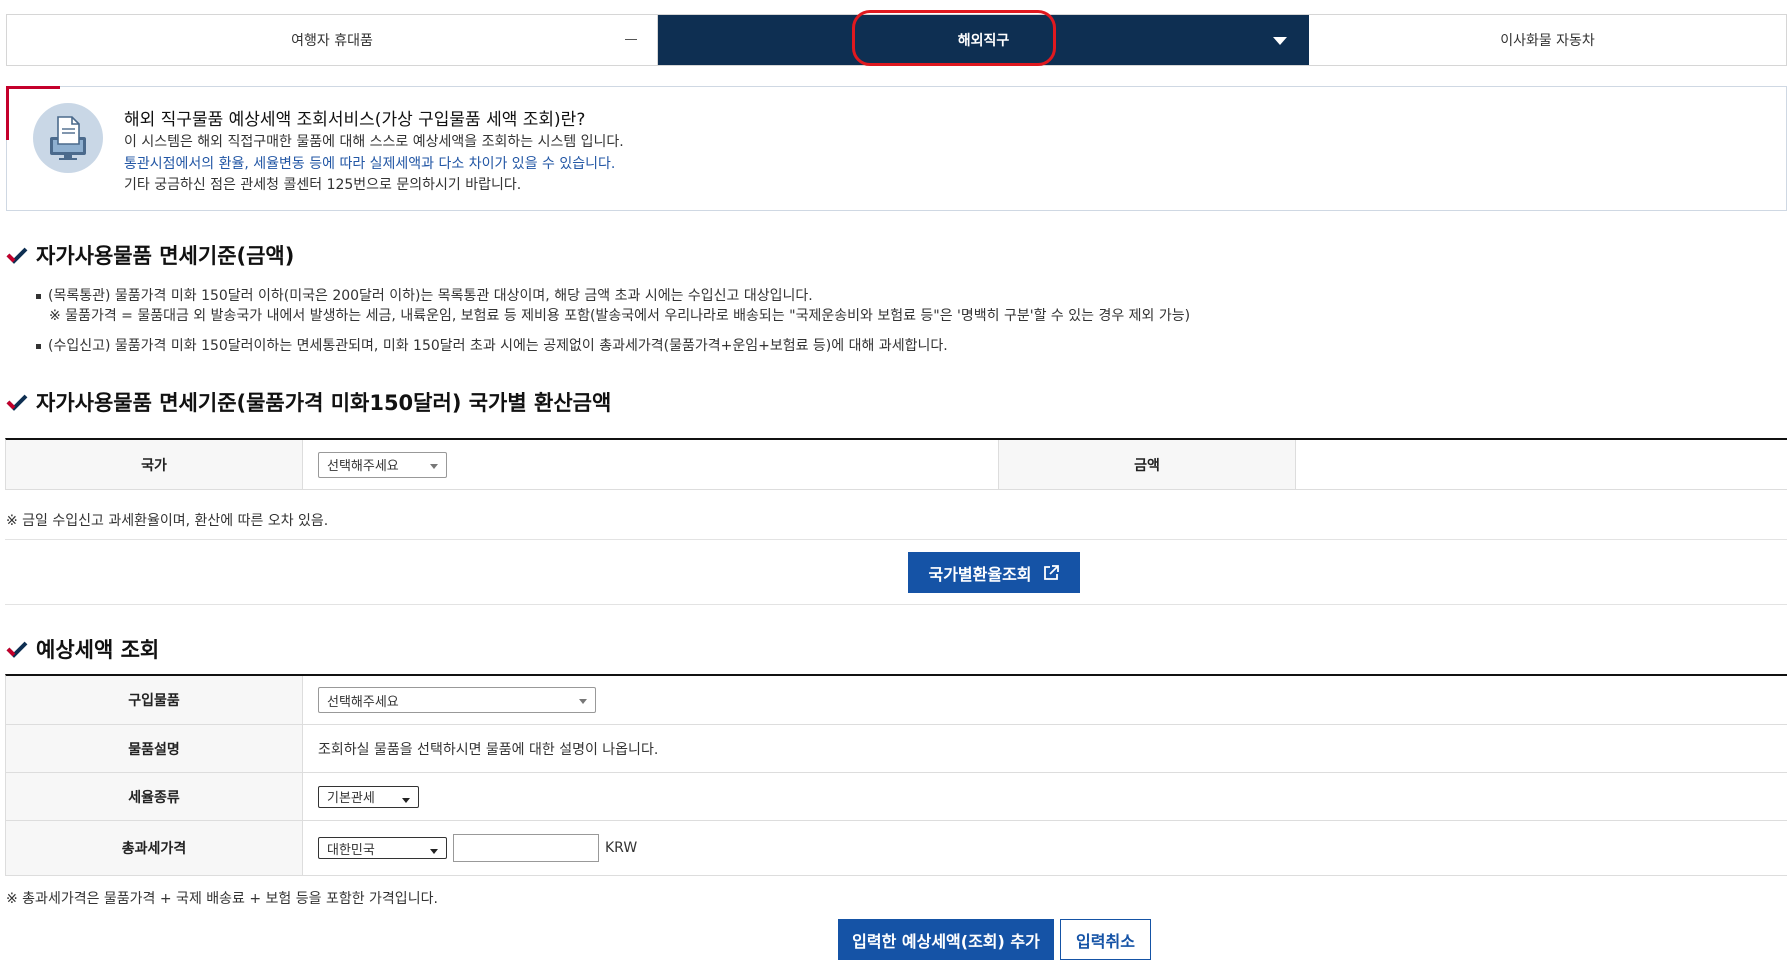  I want to click on desc-text: 조회하실 물품을 선택하시면 물품에 대한 설명이 나옵니다., so click(488, 749).